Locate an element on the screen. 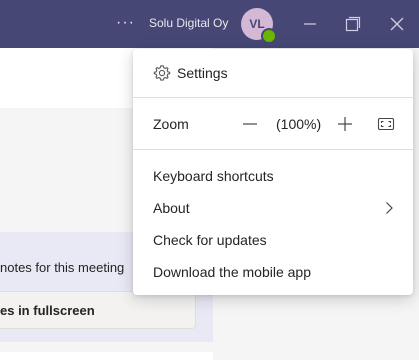 Image resolution: width=419 pixels, height=360 pixels. title-bar: ··· Solu Digital Oy VL is located at coordinates (209, 24).